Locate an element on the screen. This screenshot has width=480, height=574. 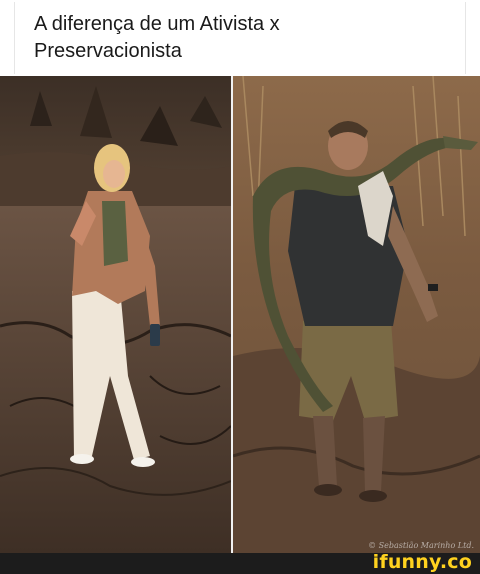
footer-bar: ifunny.co is located at coordinates (240, 562).